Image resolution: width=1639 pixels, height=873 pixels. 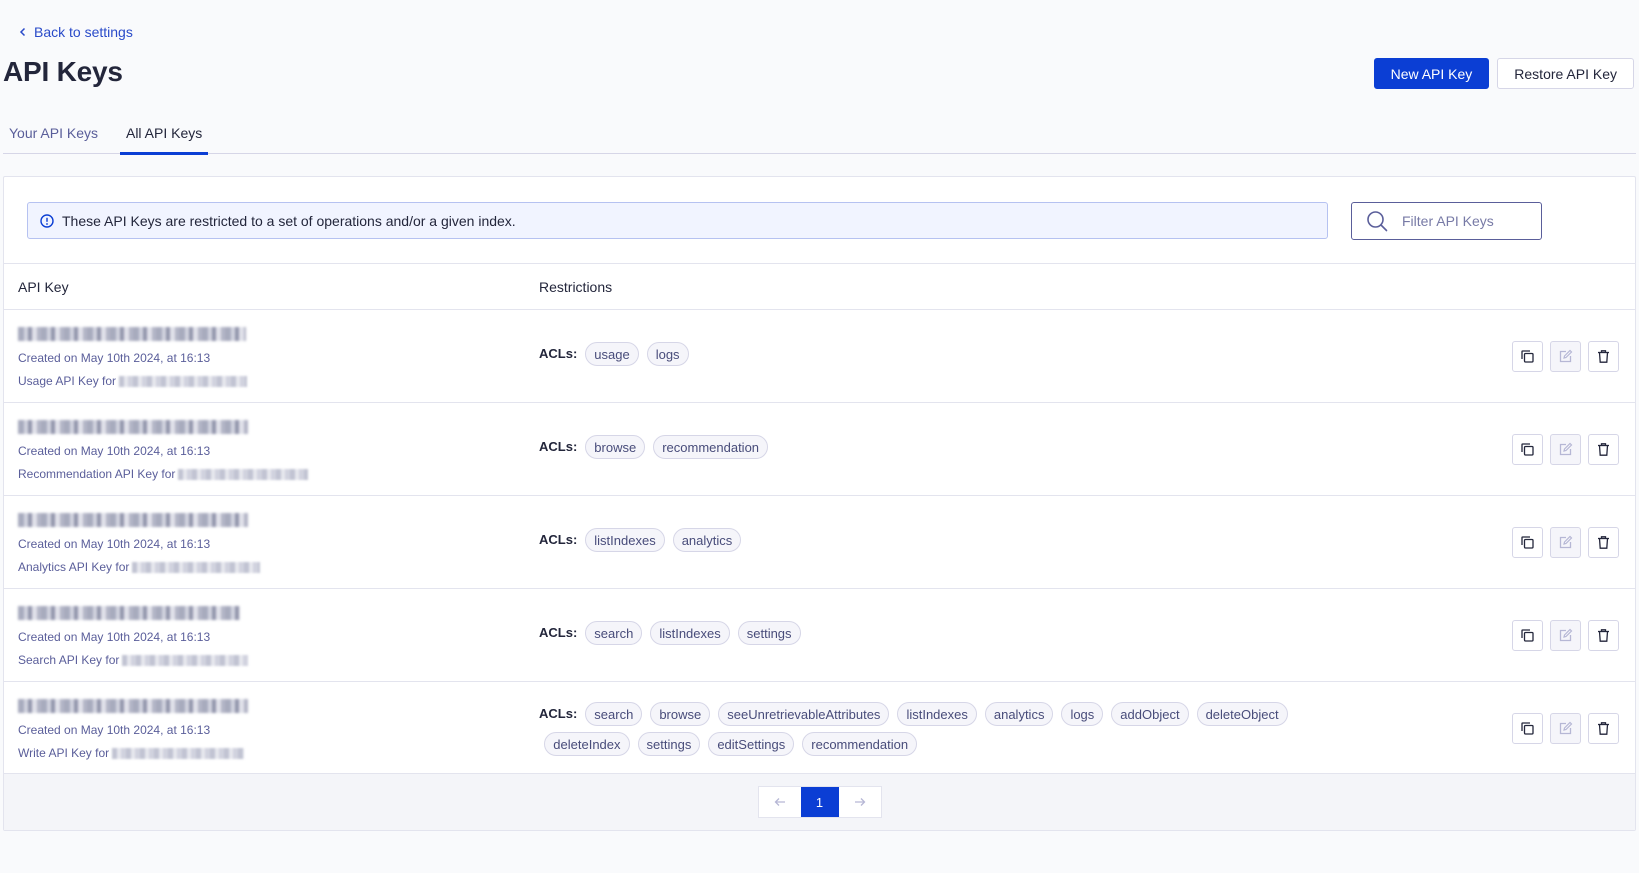 I want to click on key-description: Usage API Key for, so click(x=133, y=381).